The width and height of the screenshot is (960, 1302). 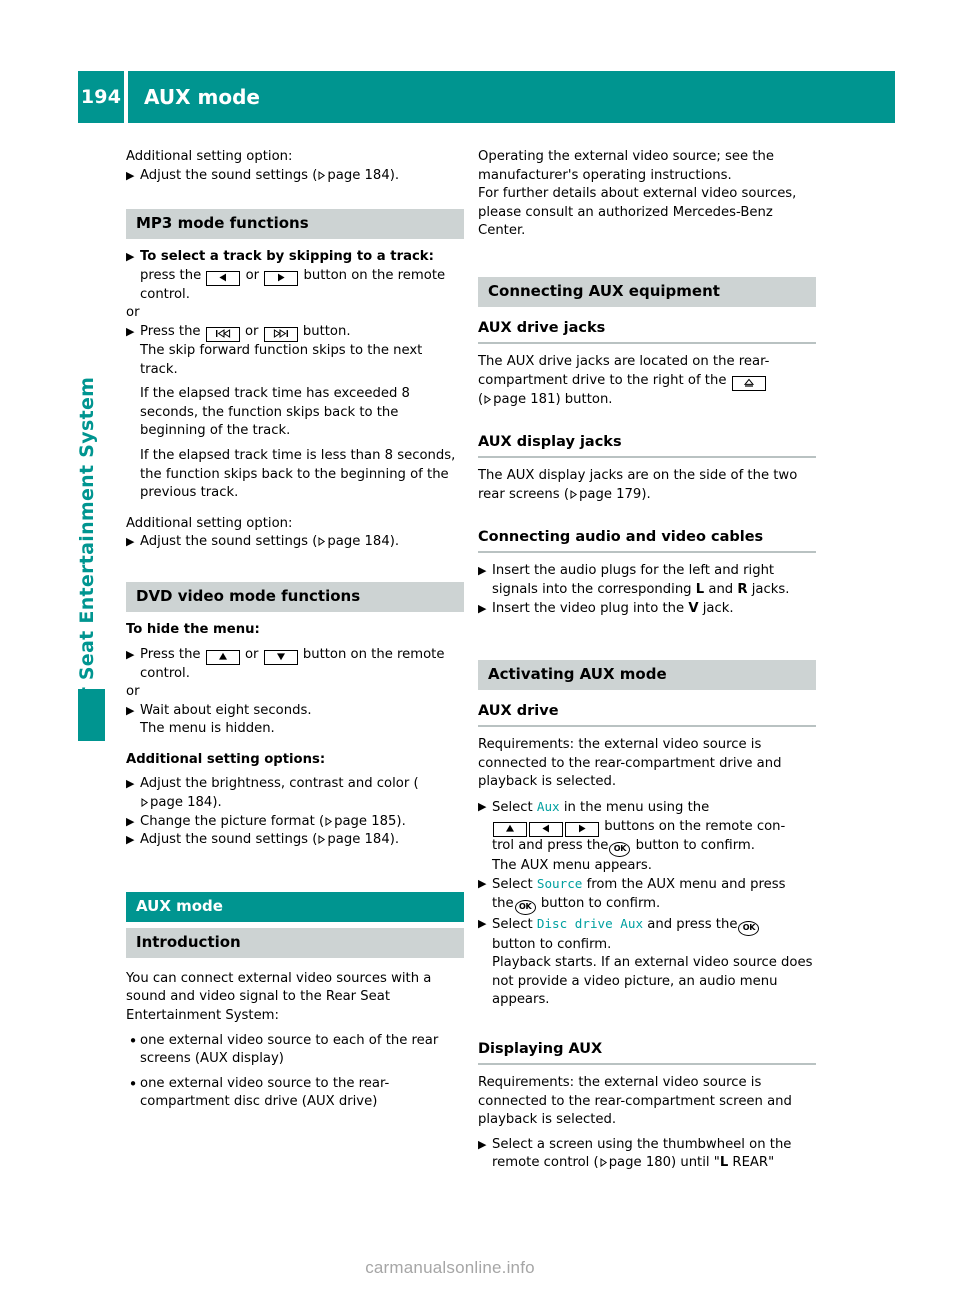 What do you see at coordinates (165, 294) in the screenshot?
I see `mp3-step1-line2: control.` at bounding box center [165, 294].